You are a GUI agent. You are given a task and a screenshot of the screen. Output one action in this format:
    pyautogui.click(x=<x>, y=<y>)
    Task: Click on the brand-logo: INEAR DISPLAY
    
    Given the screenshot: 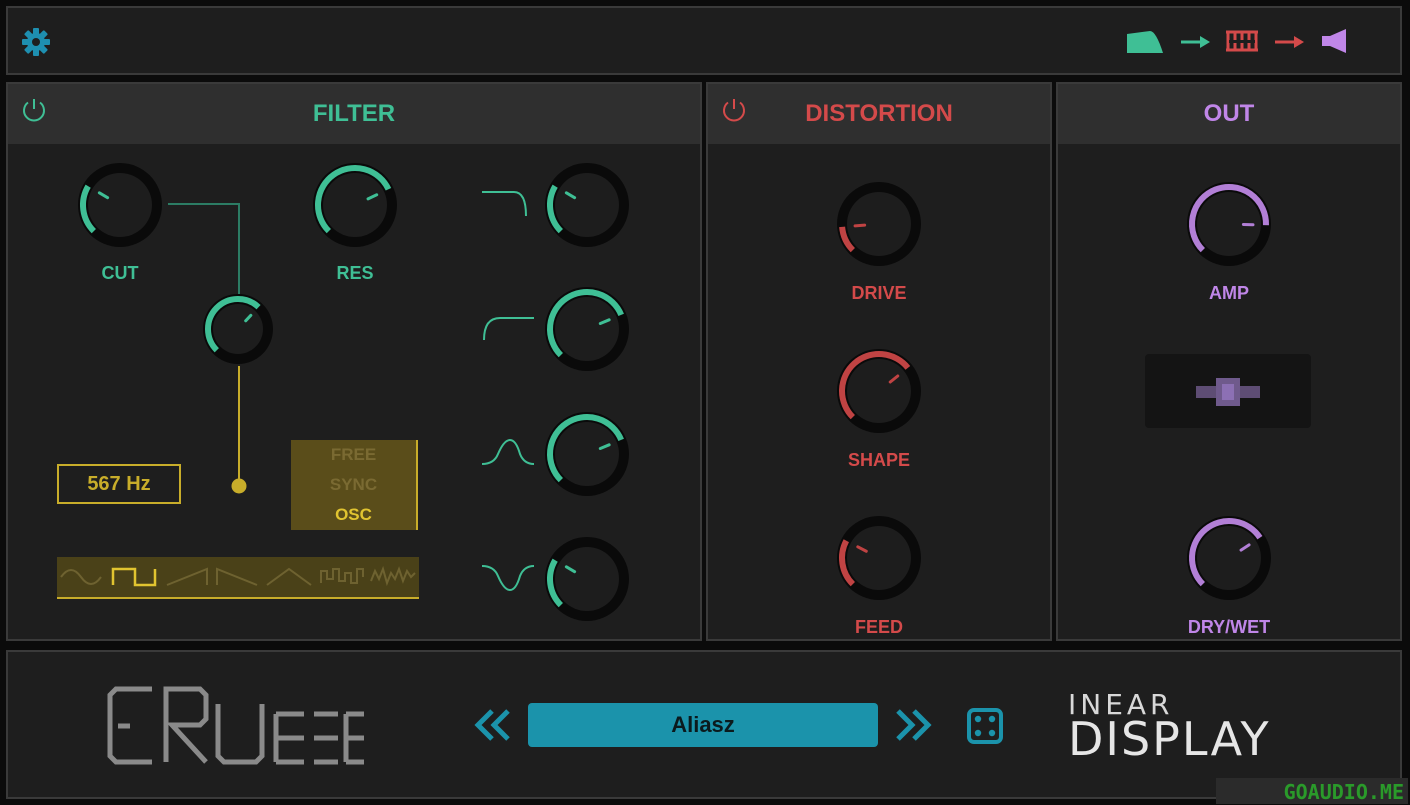 What is the action you would take?
    pyautogui.click(x=1183, y=726)
    